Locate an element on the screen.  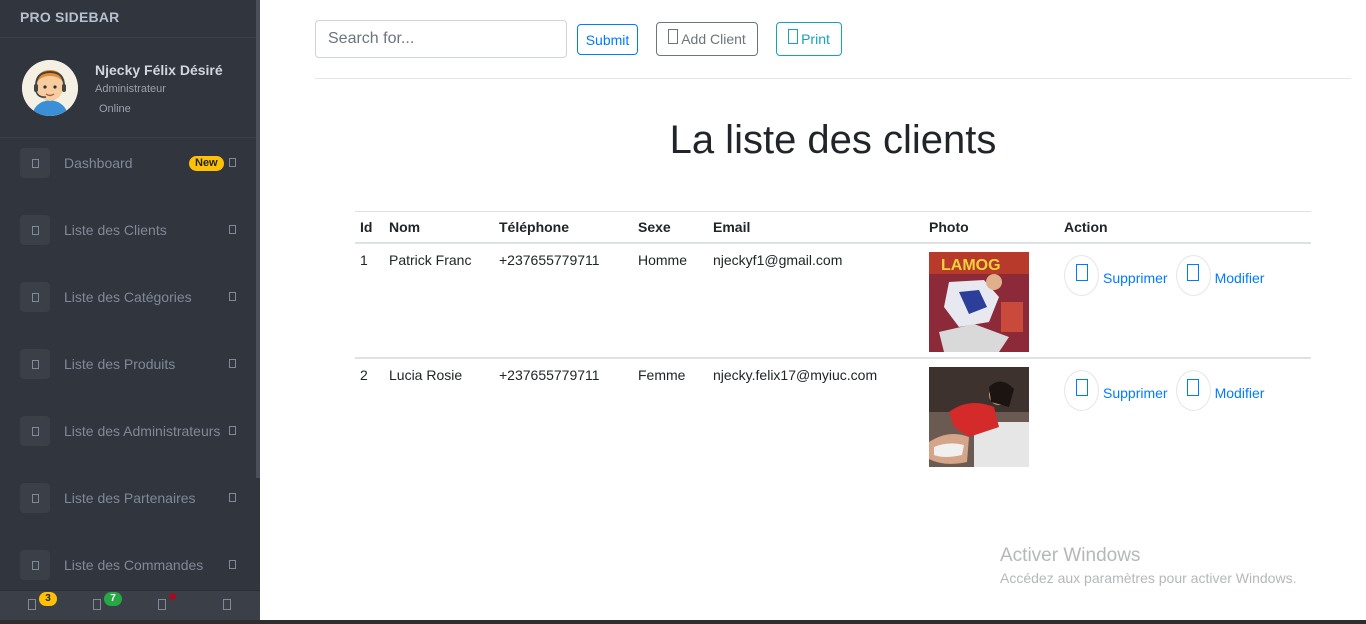
column-header-photo: Photo is located at coordinates (991, 227).